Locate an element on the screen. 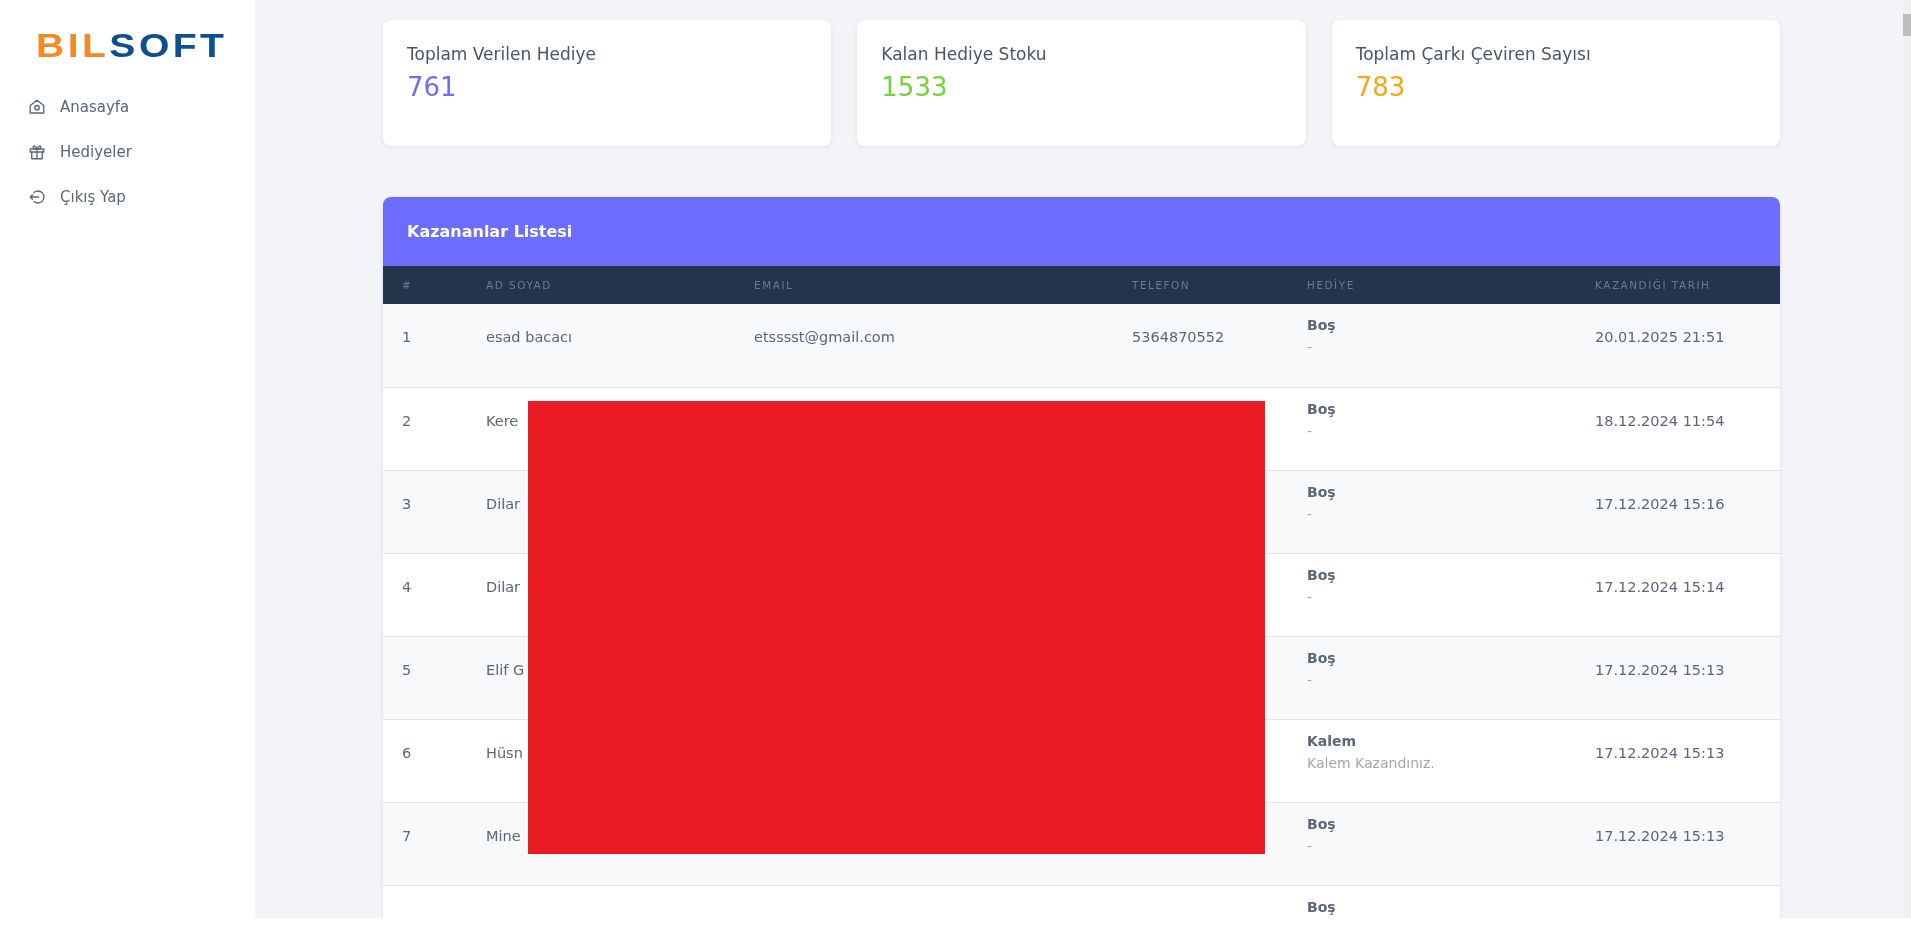 This screenshot has width=1911, height=934. table-cell: 3 is located at coordinates (407, 503).